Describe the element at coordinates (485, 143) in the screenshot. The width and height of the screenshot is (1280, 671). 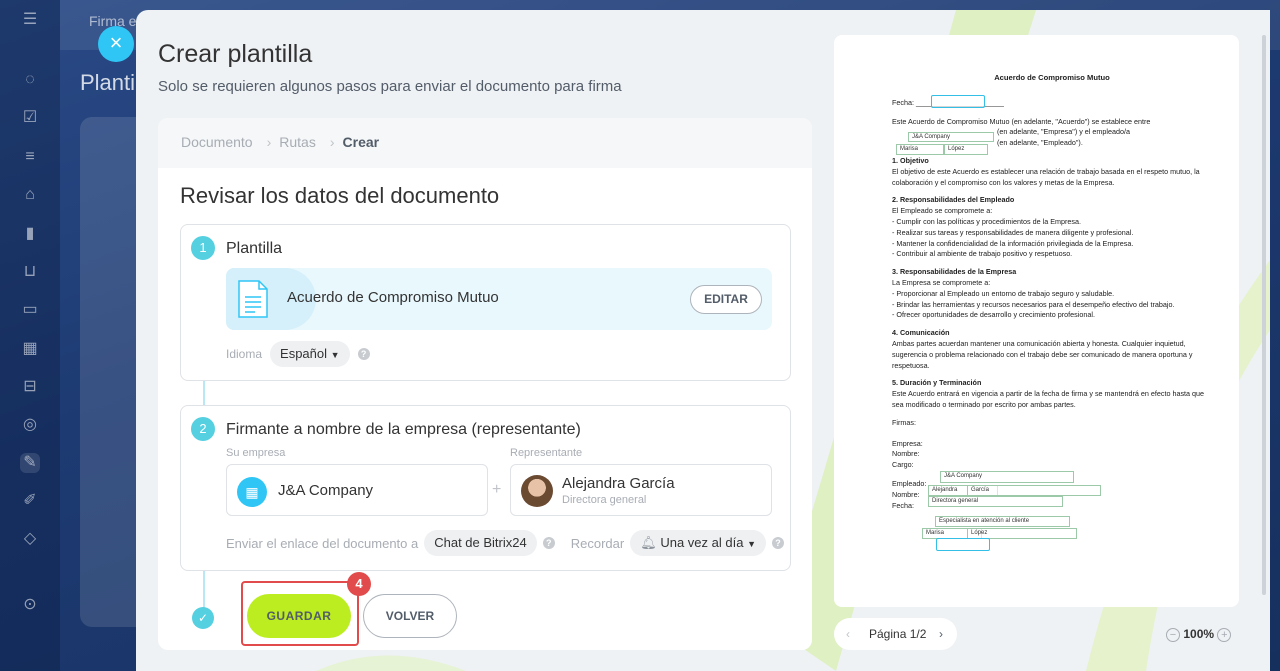
I see `breadcrumb: Documento › Rutas › Crear` at that location.